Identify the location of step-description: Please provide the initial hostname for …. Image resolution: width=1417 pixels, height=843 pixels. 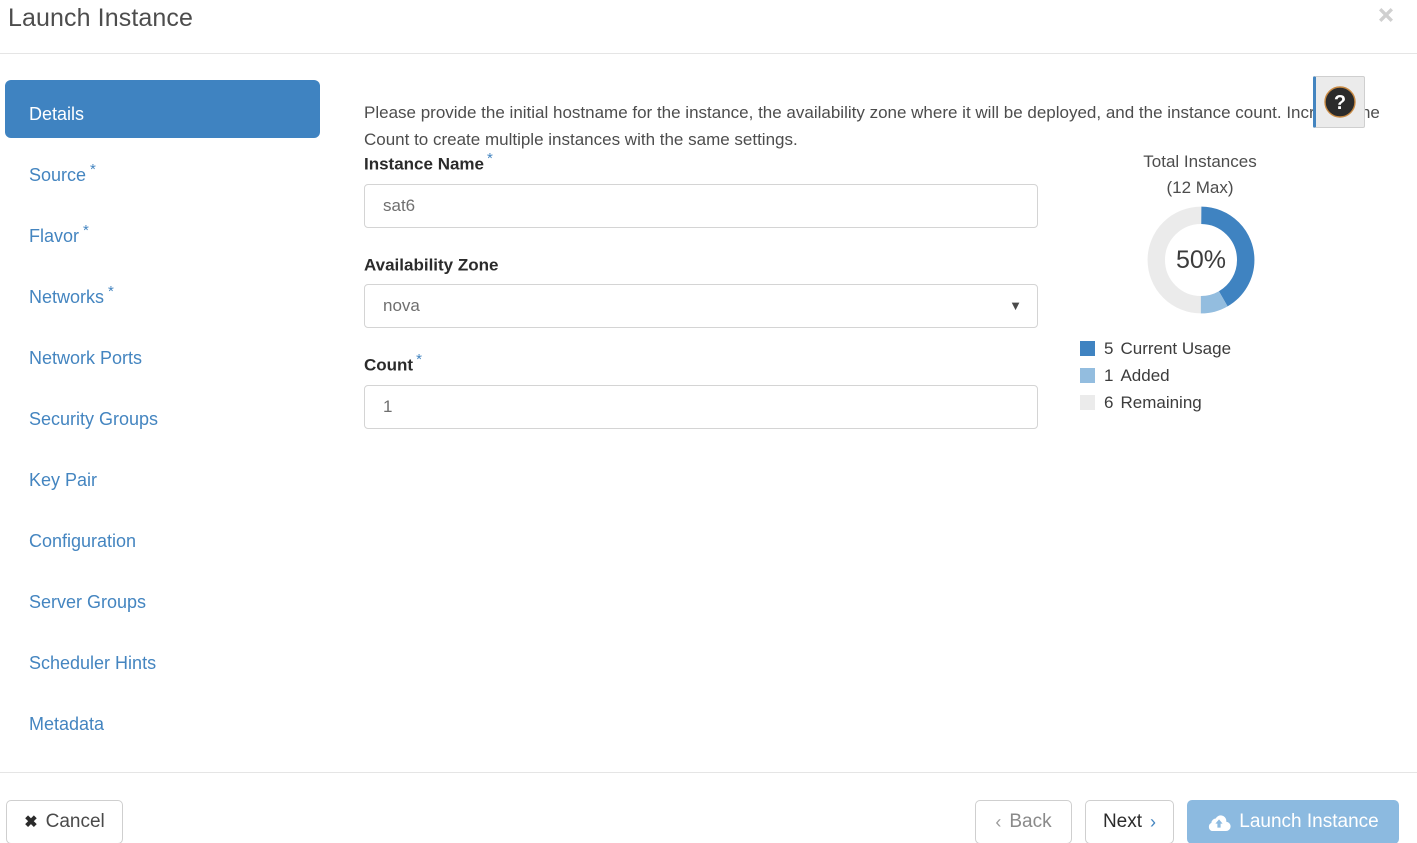
(872, 126).